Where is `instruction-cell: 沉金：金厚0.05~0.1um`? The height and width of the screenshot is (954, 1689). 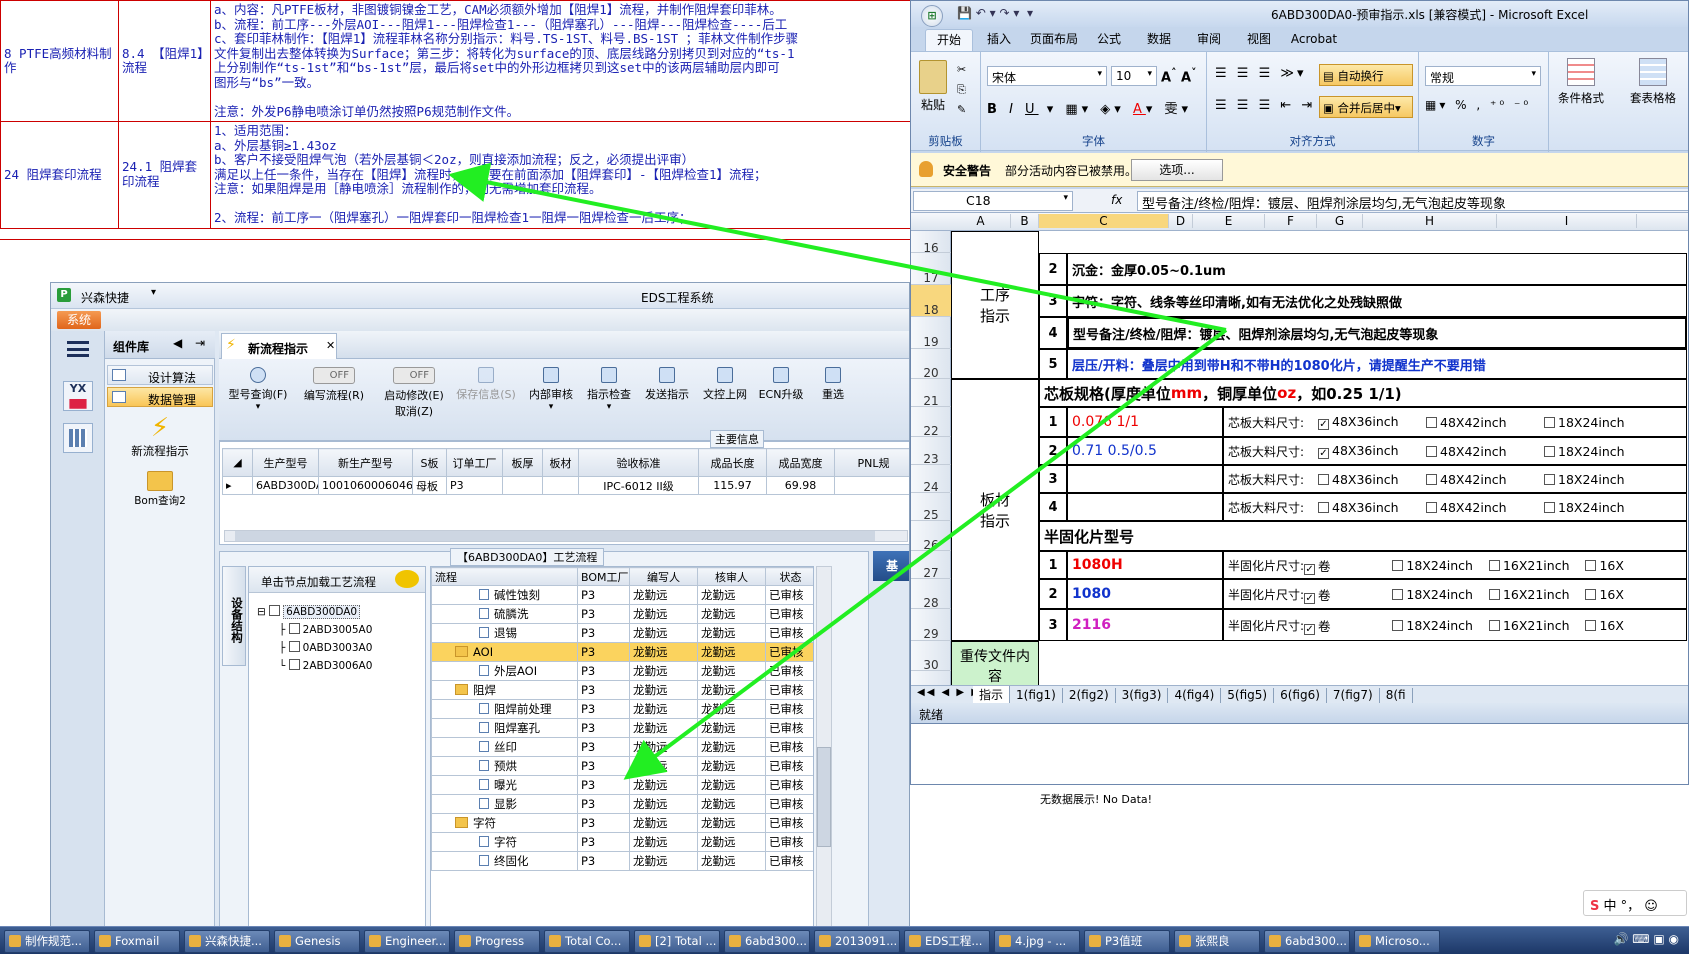
instruction-cell: 沉金：金厚0.05~0.1um is located at coordinates (1377, 269).